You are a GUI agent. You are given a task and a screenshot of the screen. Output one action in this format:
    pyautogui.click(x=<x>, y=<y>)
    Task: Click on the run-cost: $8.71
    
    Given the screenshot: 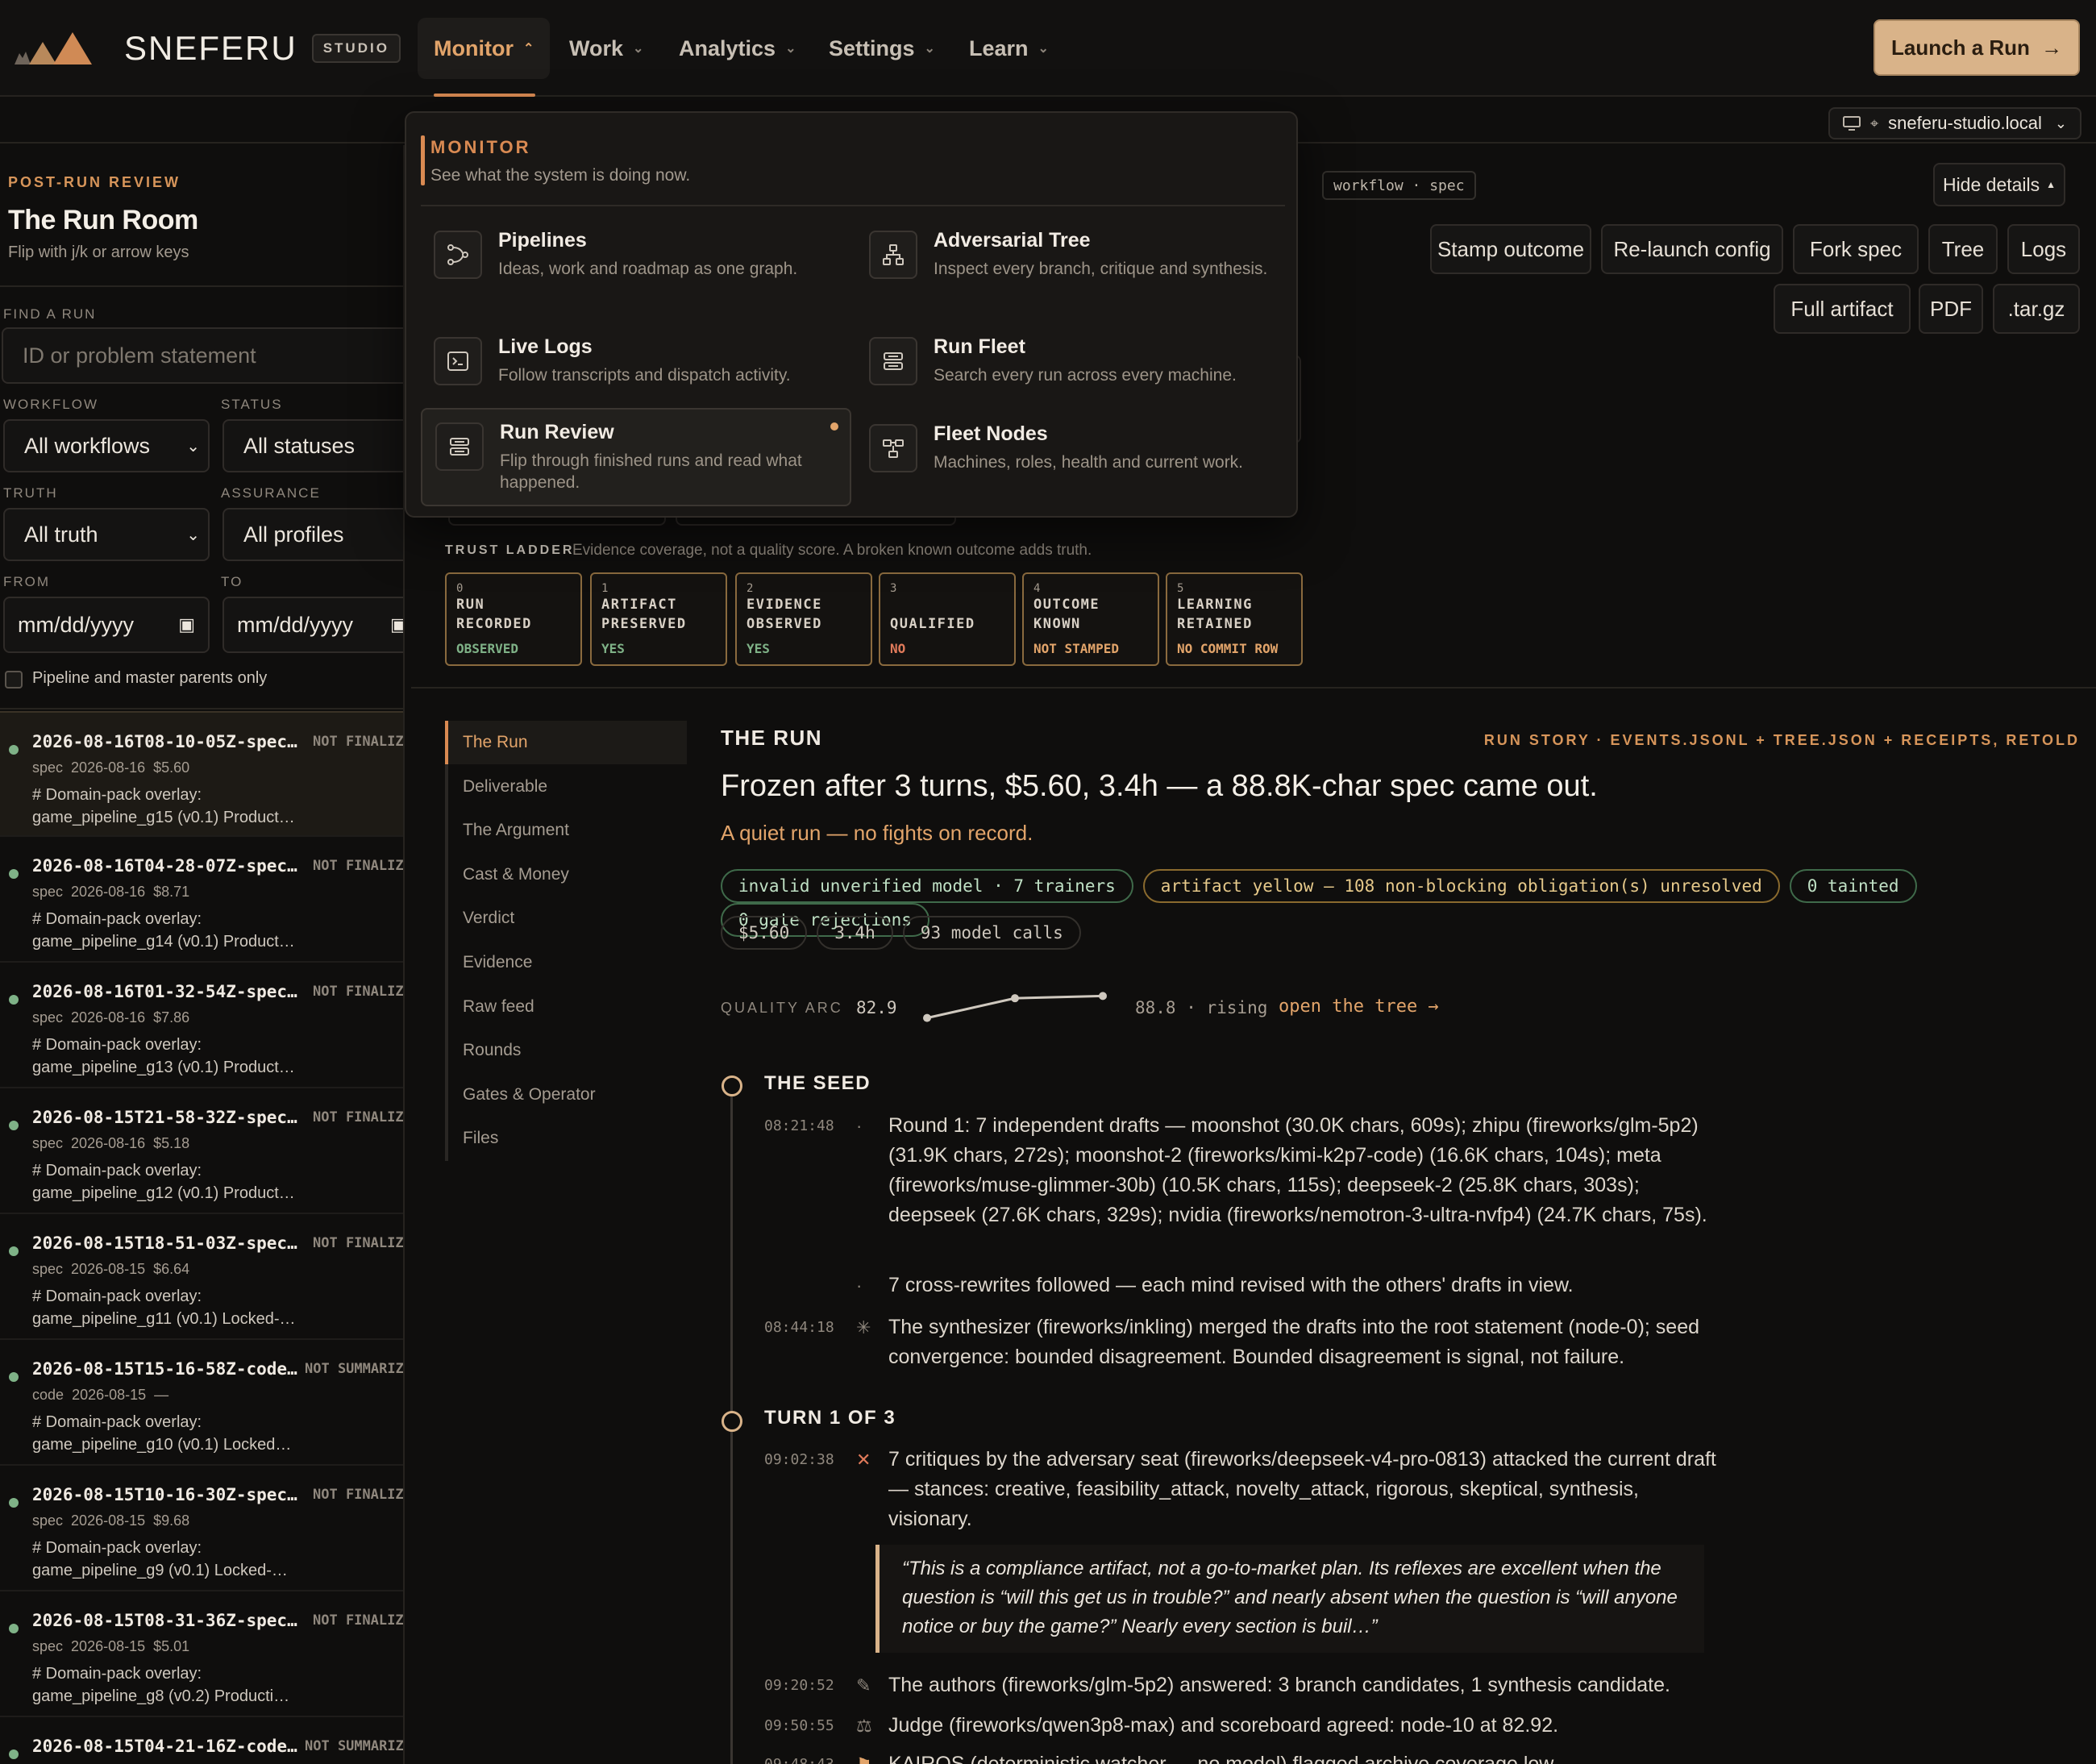 What is the action you would take?
    pyautogui.click(x=171, y=892)
    